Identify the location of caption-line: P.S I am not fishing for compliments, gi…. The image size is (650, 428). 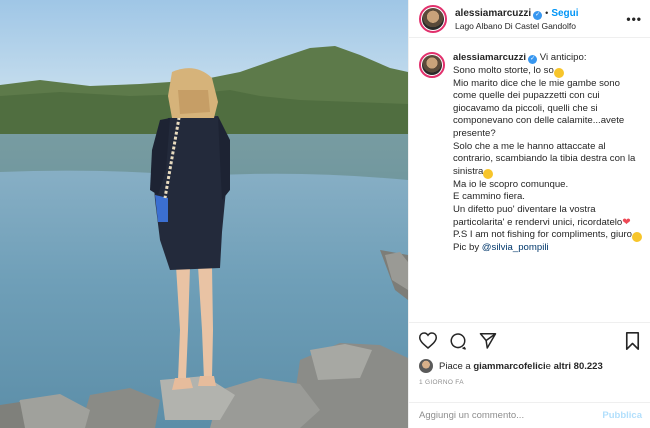
(542, 235).